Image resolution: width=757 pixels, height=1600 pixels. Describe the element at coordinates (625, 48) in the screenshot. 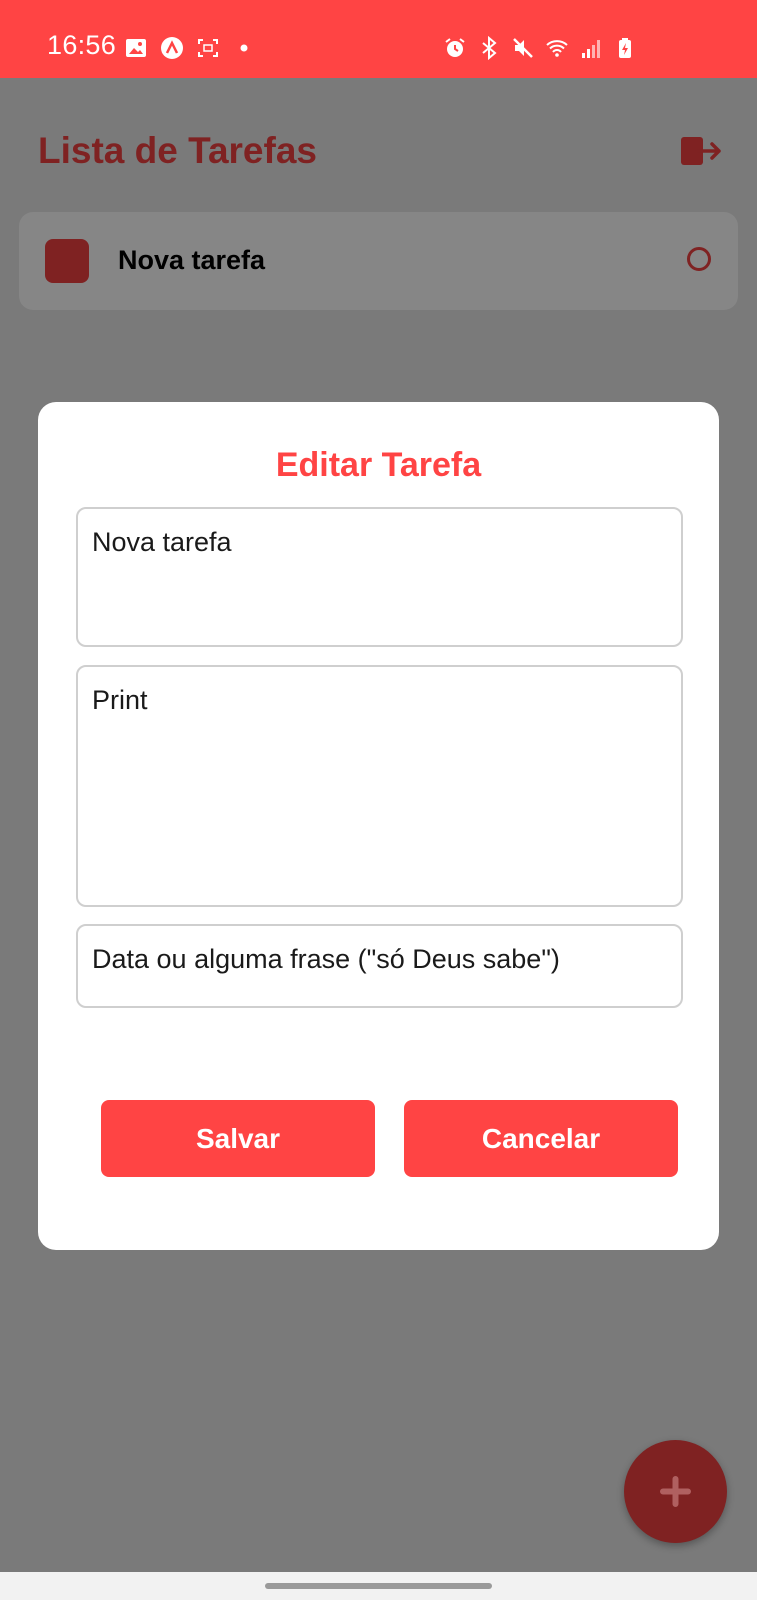

I see `battery-charging-icon` at that location.